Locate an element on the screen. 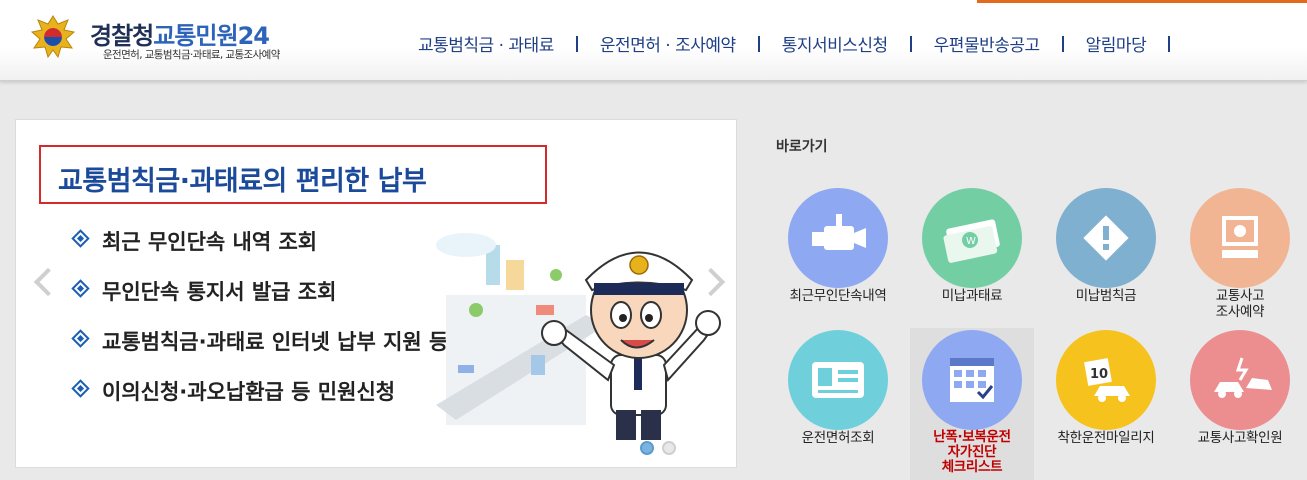 This screenshot has width=1307, height=480. police-emblem-icon is located at coordinates (53, 37).